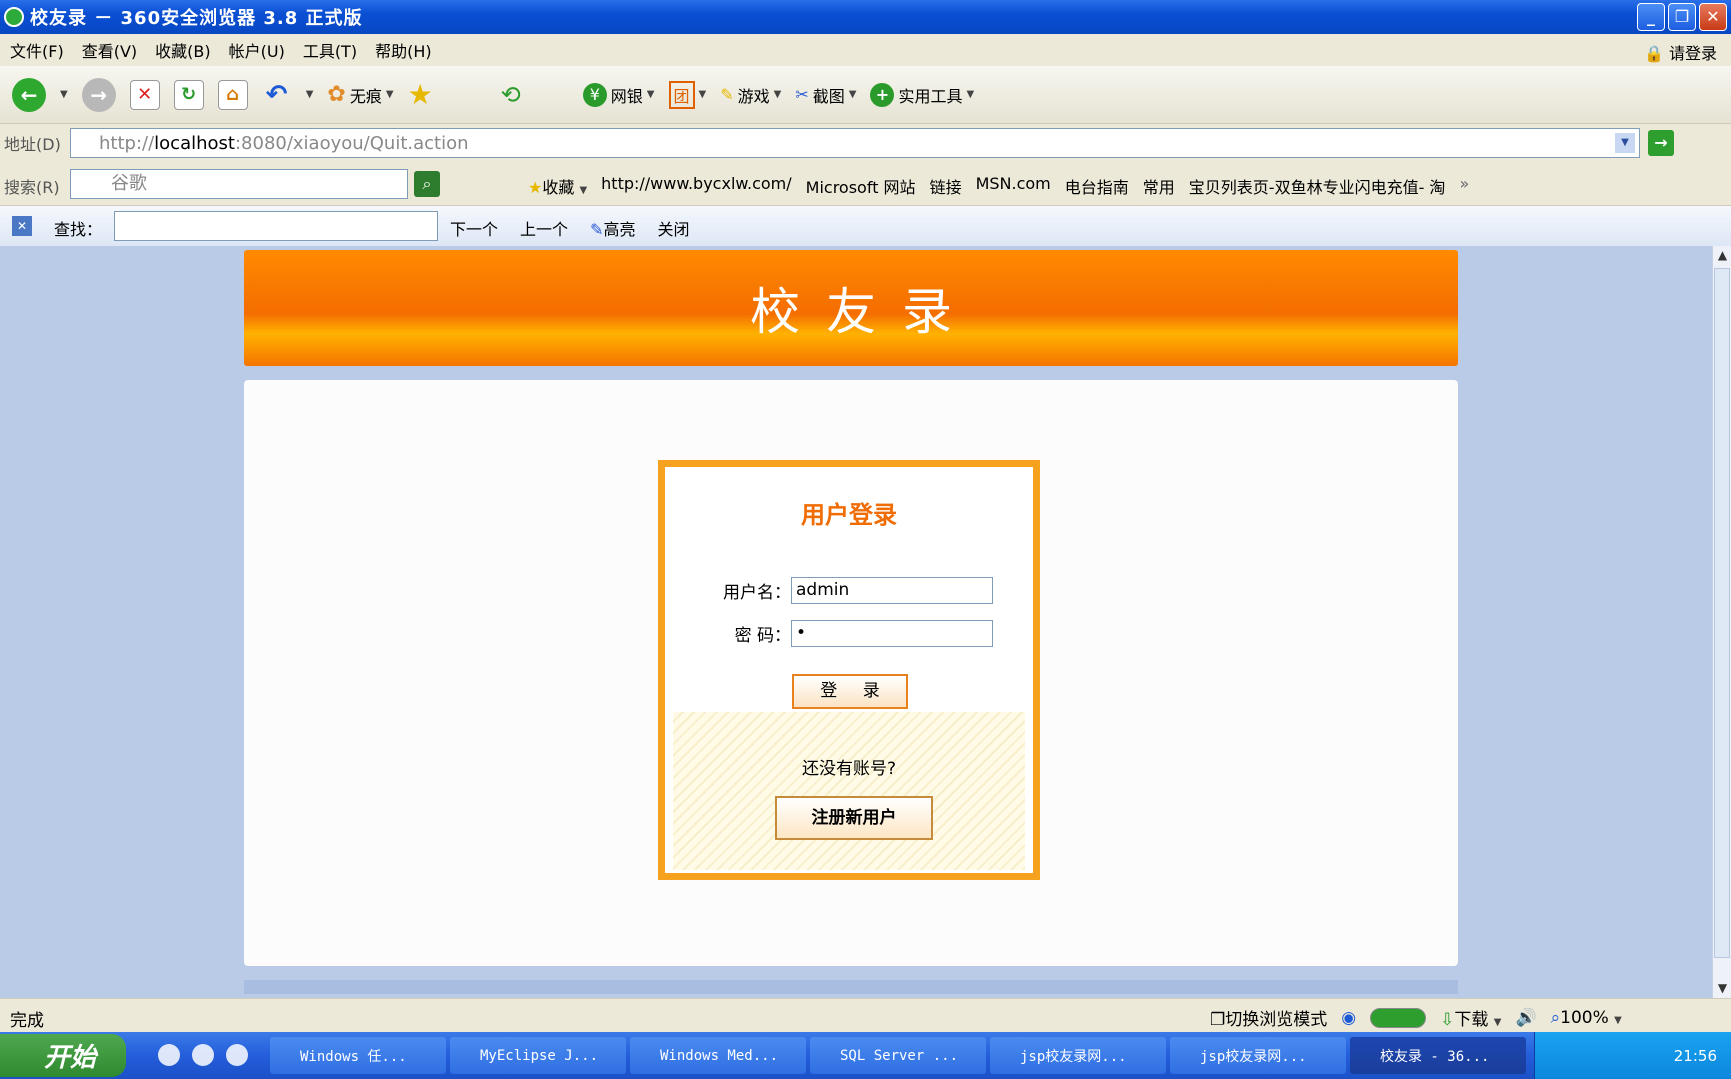 Image resolution: width=1731 pixels, height=1079 pixels. What do you see at coordinates (27, 1021) in the screenshot?
I see `status-text: 完成` at bounding box center [27, 1021].